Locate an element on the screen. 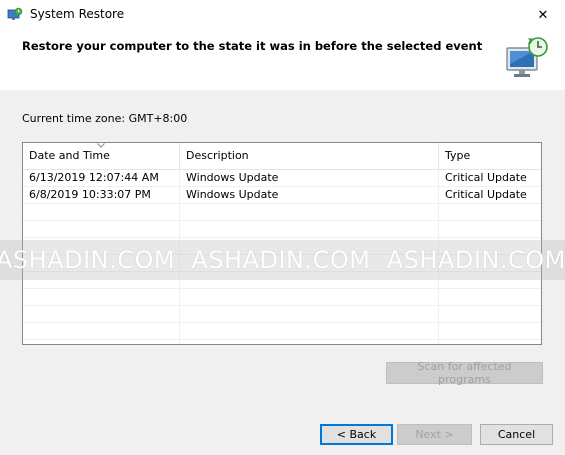 The height and width of the screenshot is (455, 565). watermark-banner: ASHADIN.COM ASHADIN.COM ASHADIN.COM is located at coordinates (282, 260).